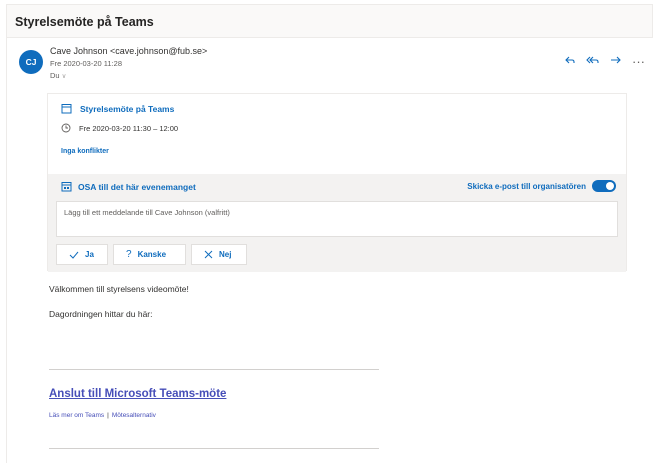 The width and height of the screenshot is (653, 463). I want to click on checkmark-icon, so click(74, 255).